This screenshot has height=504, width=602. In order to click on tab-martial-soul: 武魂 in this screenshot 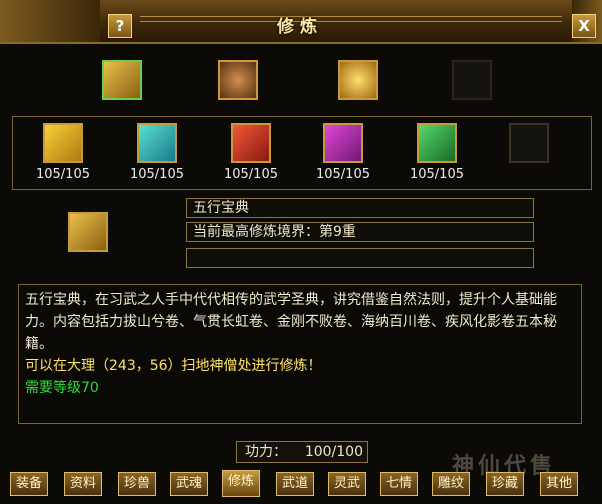, I will do `click(189, 484)`.